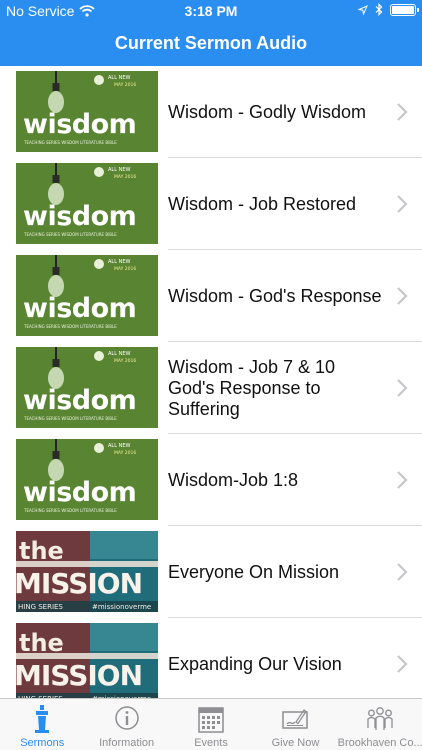 The width and height of the screenshot is (422, 750). Describe the element at coordinates (254, 571) in the screenshot. I see `sermon-title: Everyone On Mission` at that location.